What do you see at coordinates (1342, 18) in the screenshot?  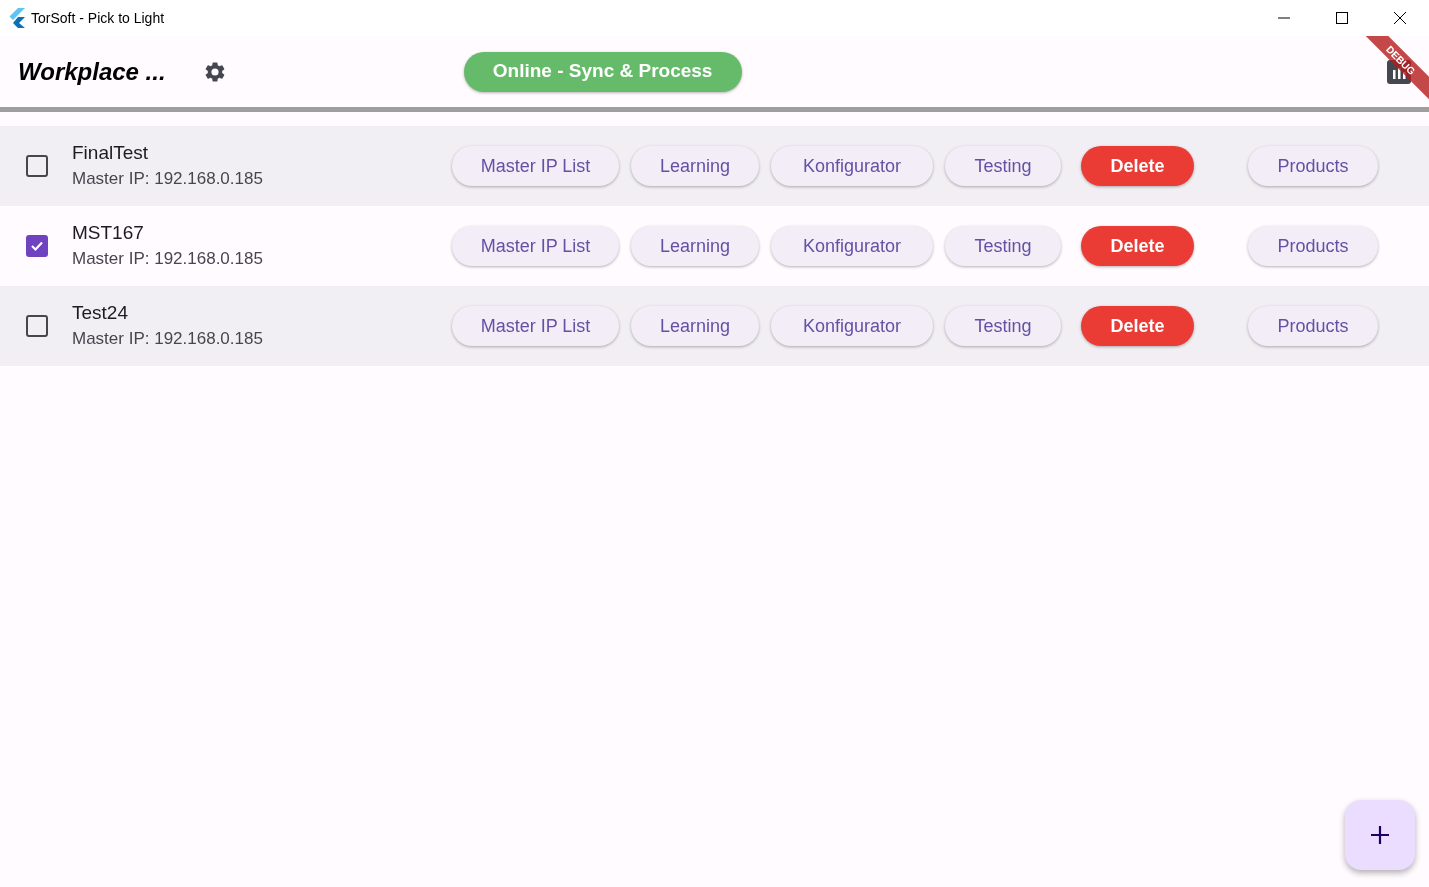 I see `maximize-icon` at bounding box center [1342, 18].